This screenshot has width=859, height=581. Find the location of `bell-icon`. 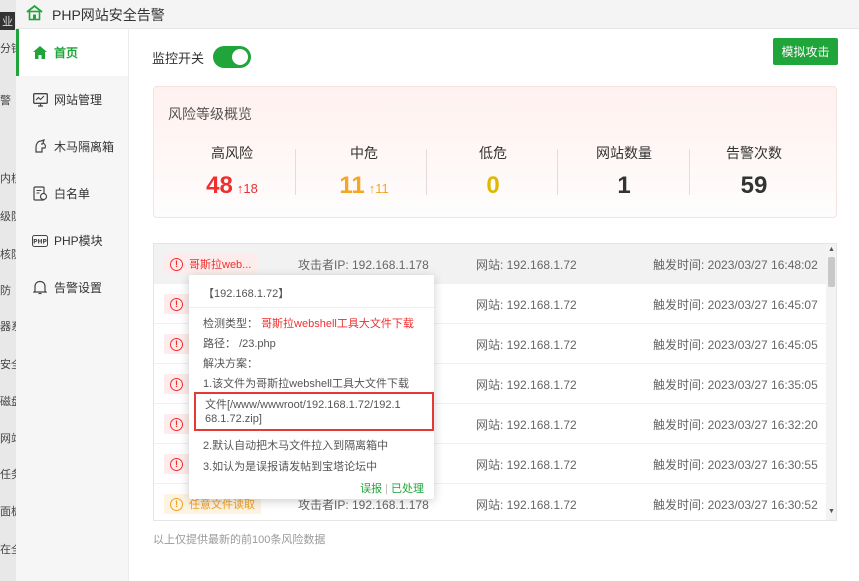

bell-icon is located at coordinates (40, 288).